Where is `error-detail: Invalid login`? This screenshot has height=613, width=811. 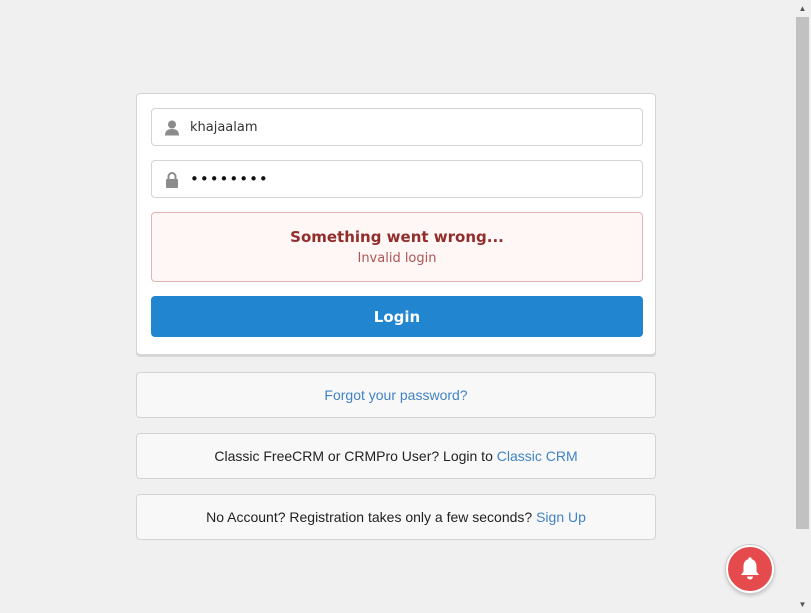
error-detail: Invalid login is located at coordinates (397, 258).